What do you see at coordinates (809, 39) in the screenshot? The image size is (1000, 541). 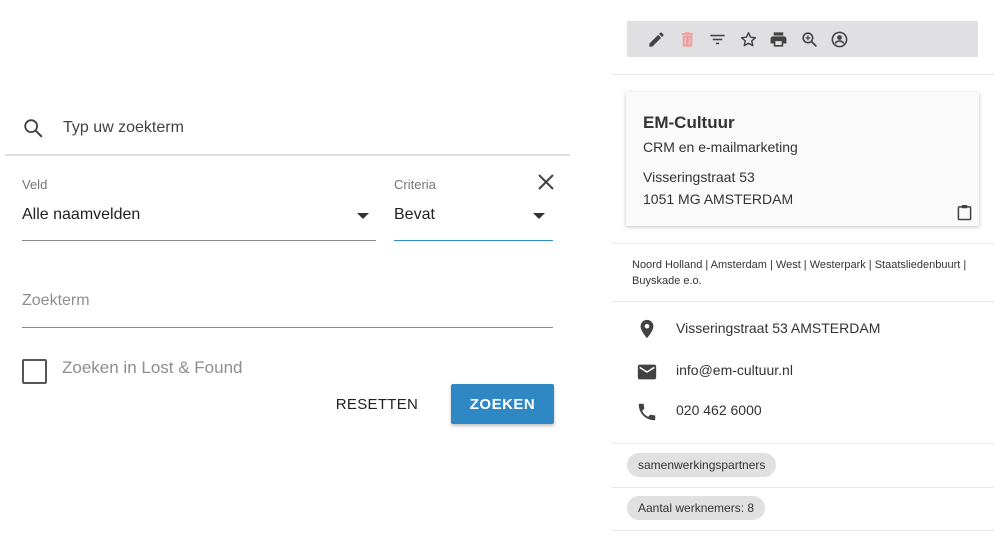 I see `zoom-in-icon` at bounding box center [809, 39].